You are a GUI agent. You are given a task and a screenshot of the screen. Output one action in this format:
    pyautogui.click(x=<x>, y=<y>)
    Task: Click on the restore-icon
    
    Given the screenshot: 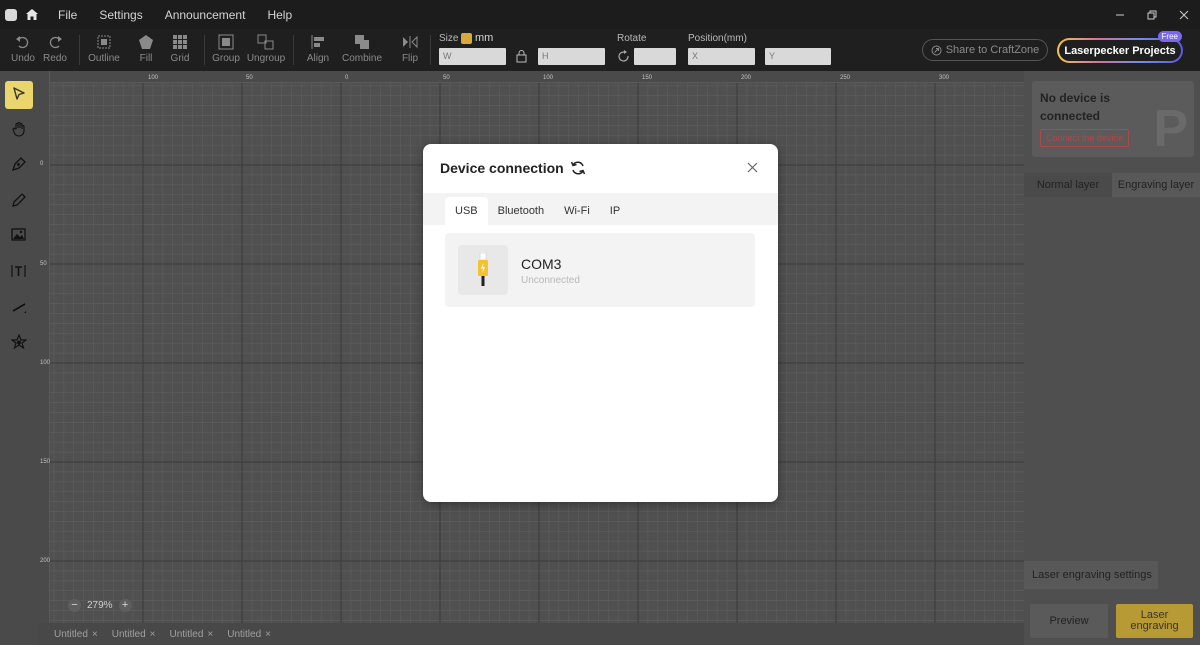 What is the action you would take?
    pyautogui.click(x=1152, y=14)
    